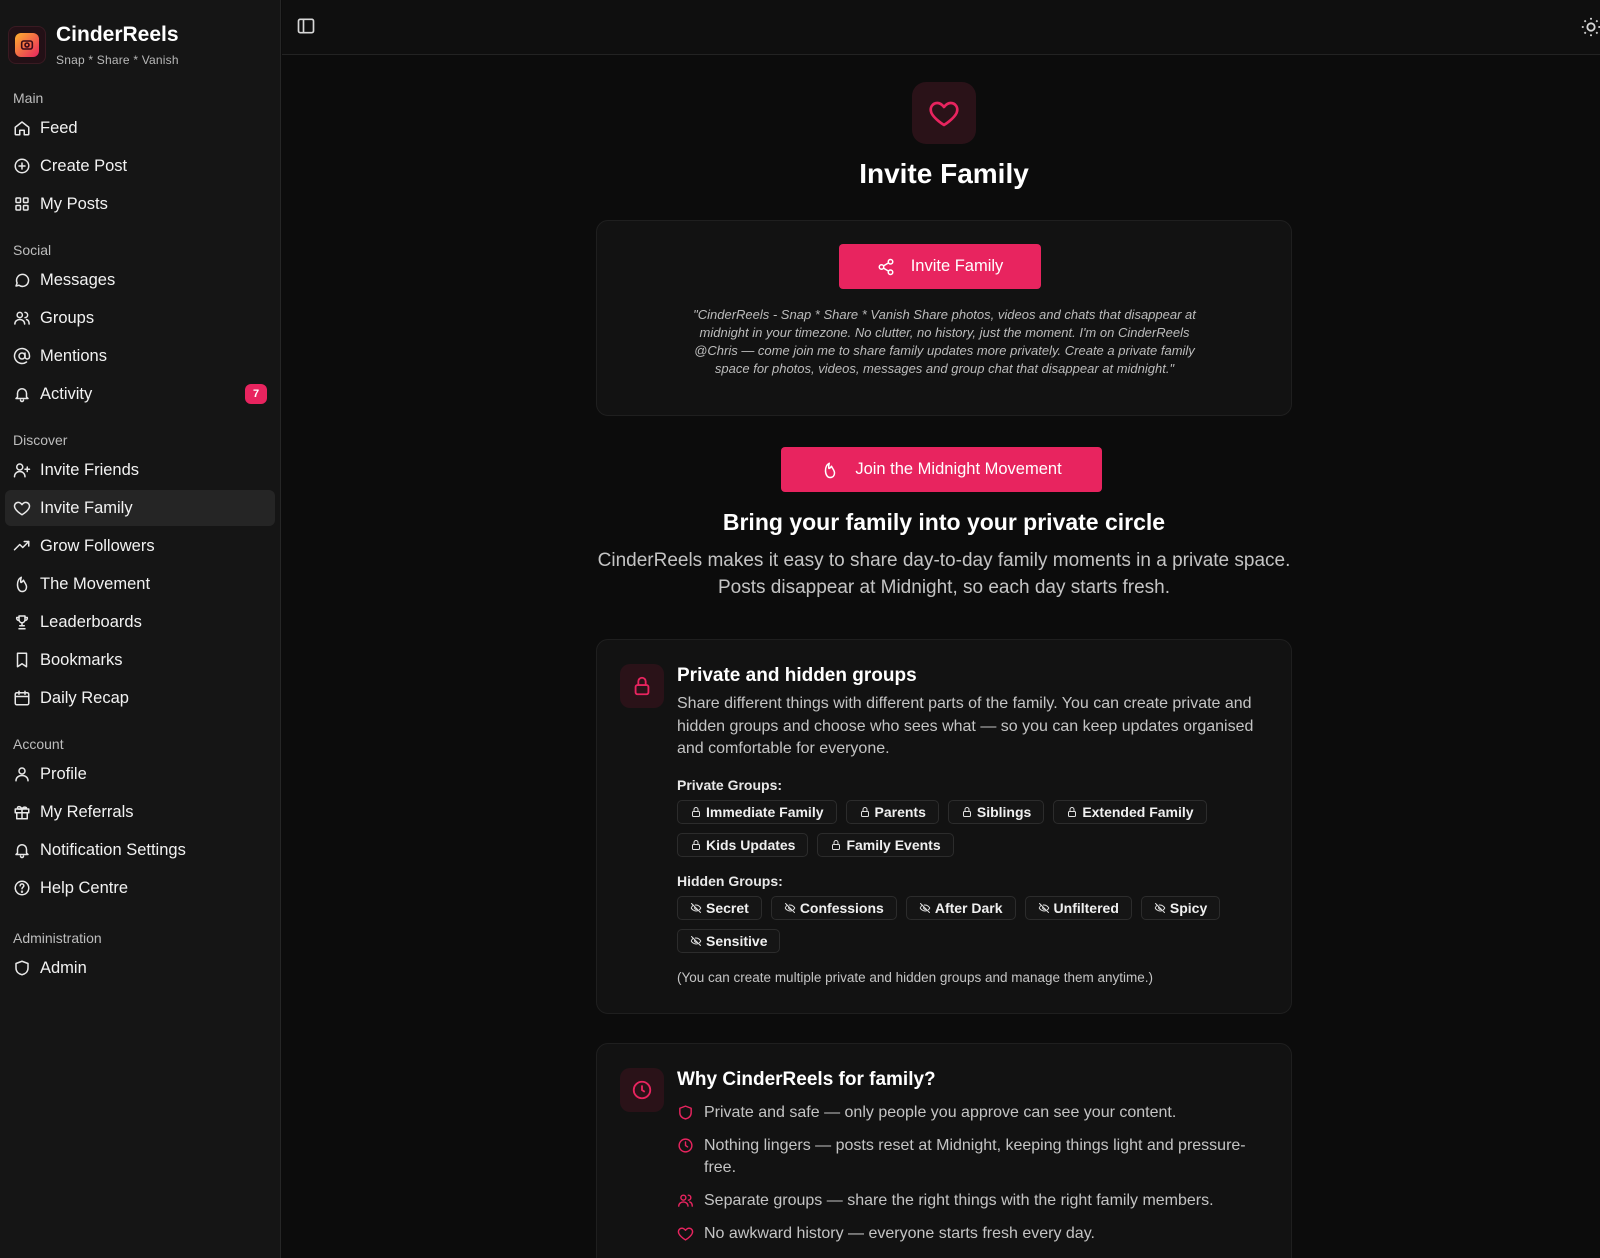  Describe the element at coordinates (66, 393) in the screenshot. I see `sidebar-item-label: Activity` at that location.